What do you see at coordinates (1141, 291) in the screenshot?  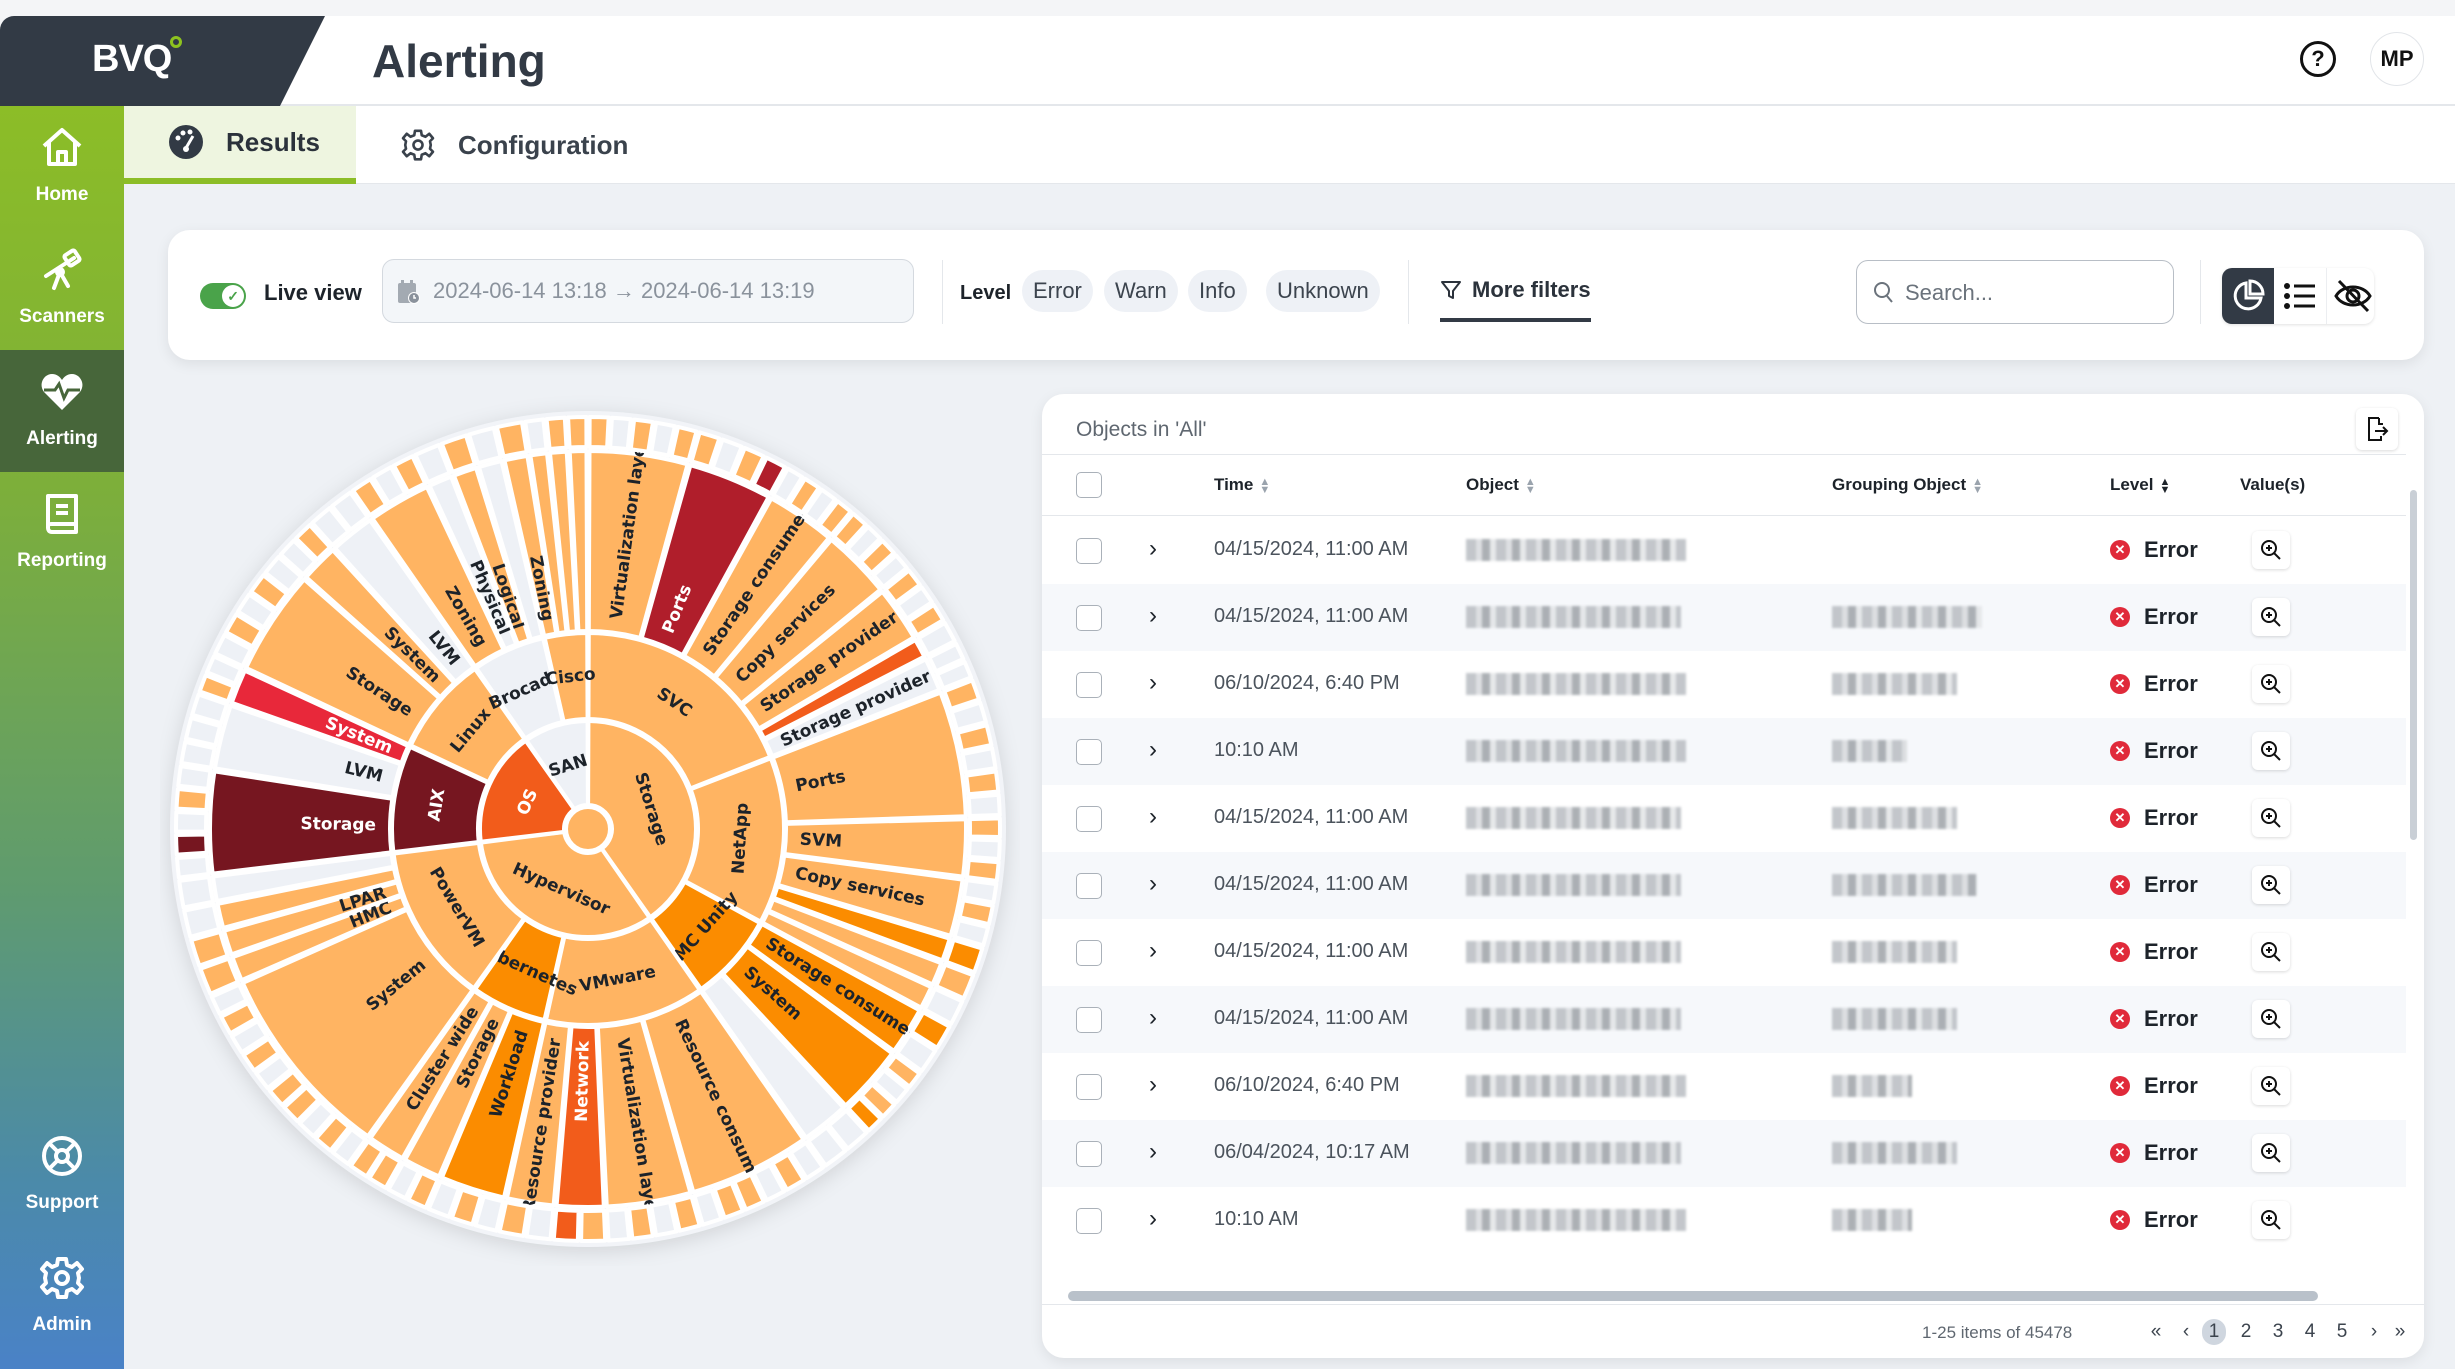 I see `level-chip-warn: Warn` at bounding box center [1141, 291].